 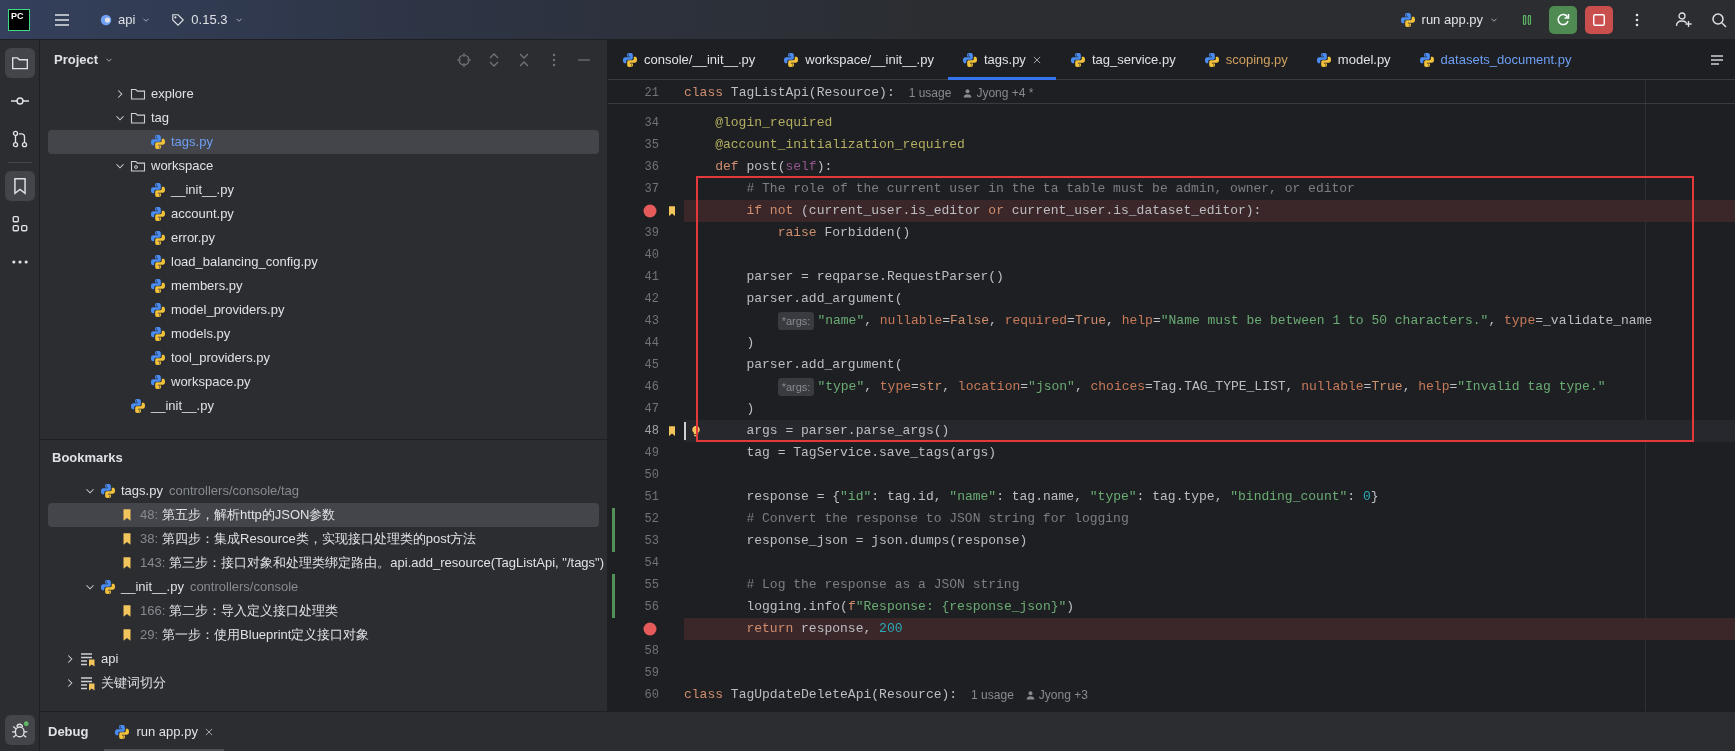 What do you see at coordinates (1407, 19) in the screenshot?
I see `python-icon` at bounding box center [1407, 19].